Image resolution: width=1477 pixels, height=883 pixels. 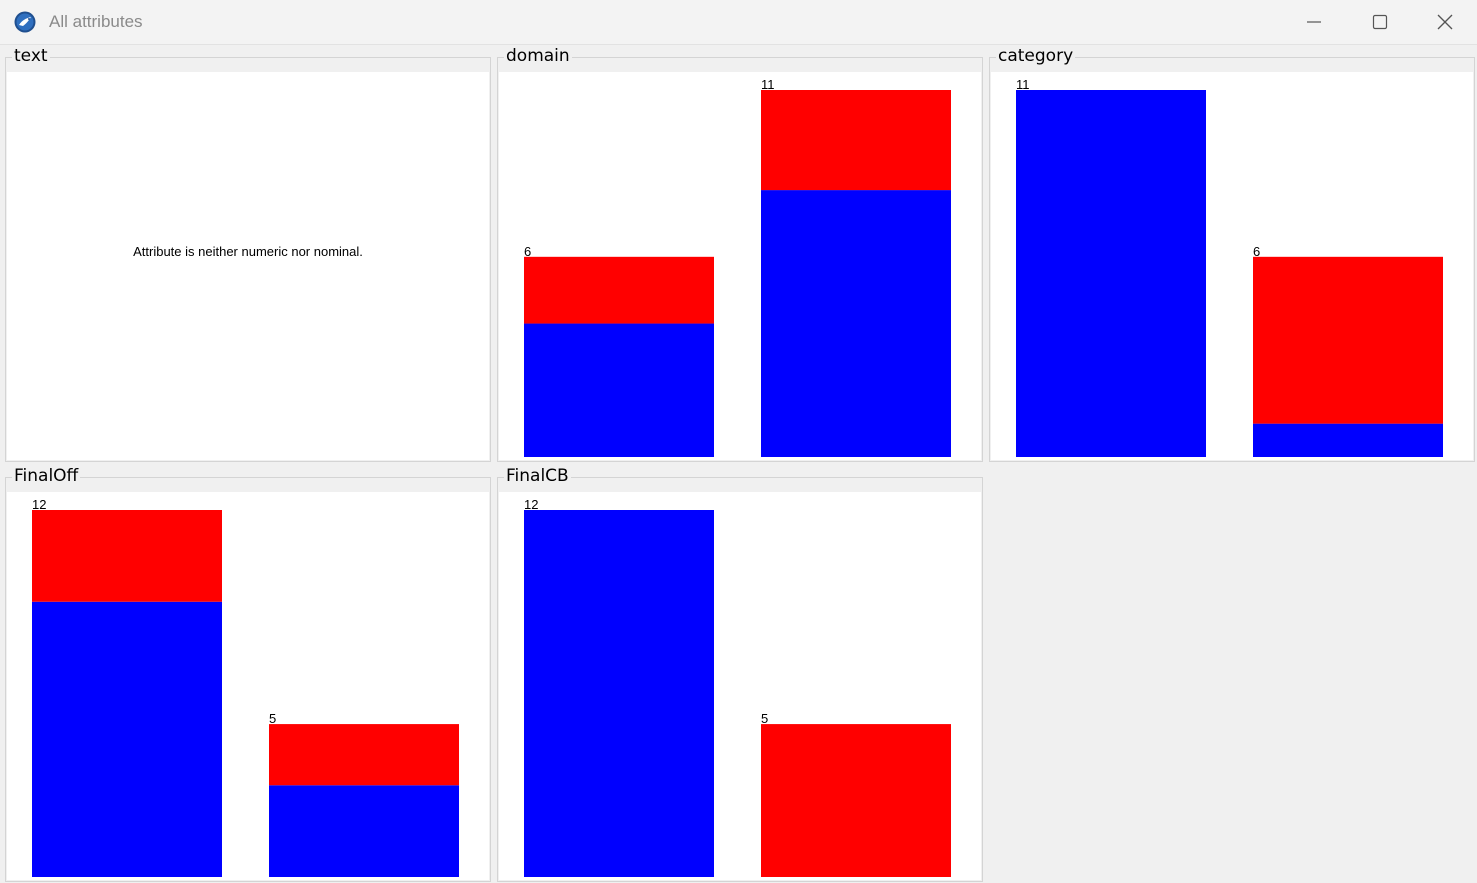 I want to click on plot-area: 6 11, so click(x=740, y=266).